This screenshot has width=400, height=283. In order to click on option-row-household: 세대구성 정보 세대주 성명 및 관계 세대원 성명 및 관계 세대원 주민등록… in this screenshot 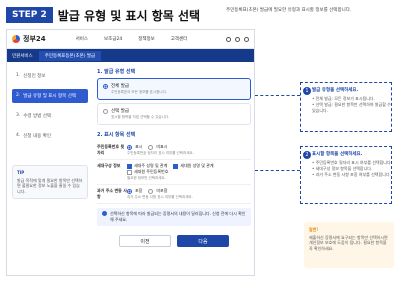, I will do `click(174, 172)`.